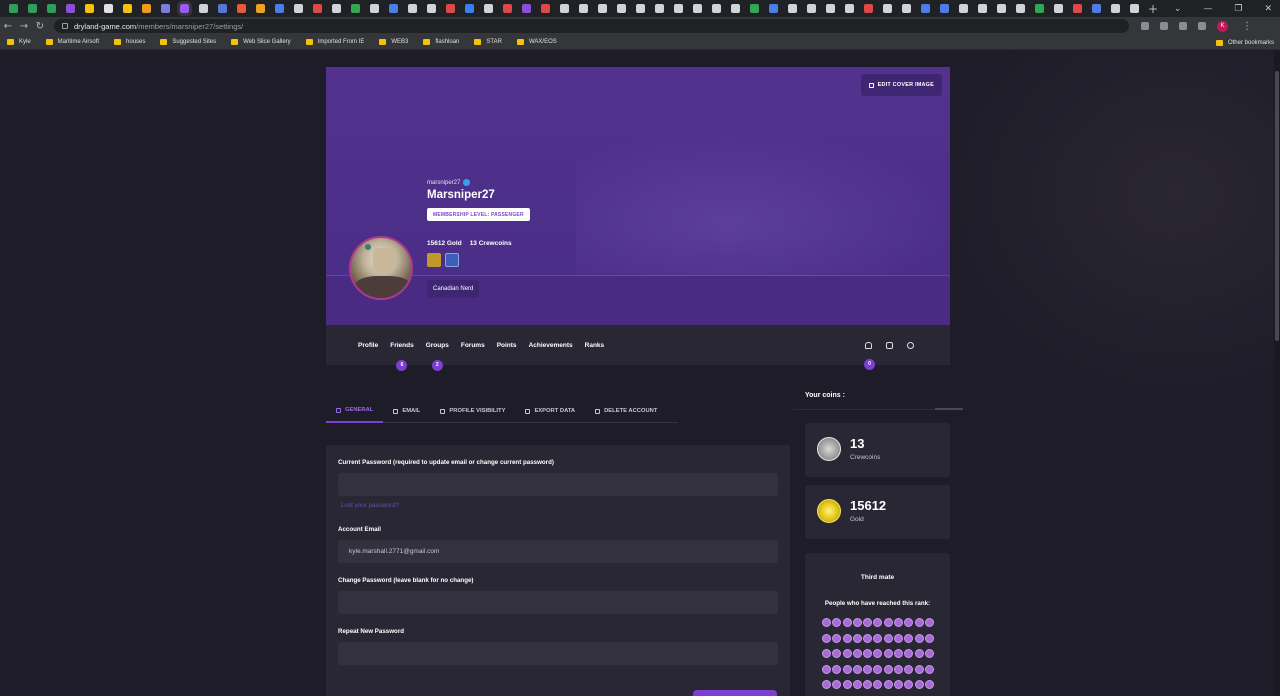 The width and height of the screenshot is (1280, 696). What do you see at coordinates (355, 411) in the screenshot?
I see `tab-general: GENERAL` at bounding box center [355, 411].